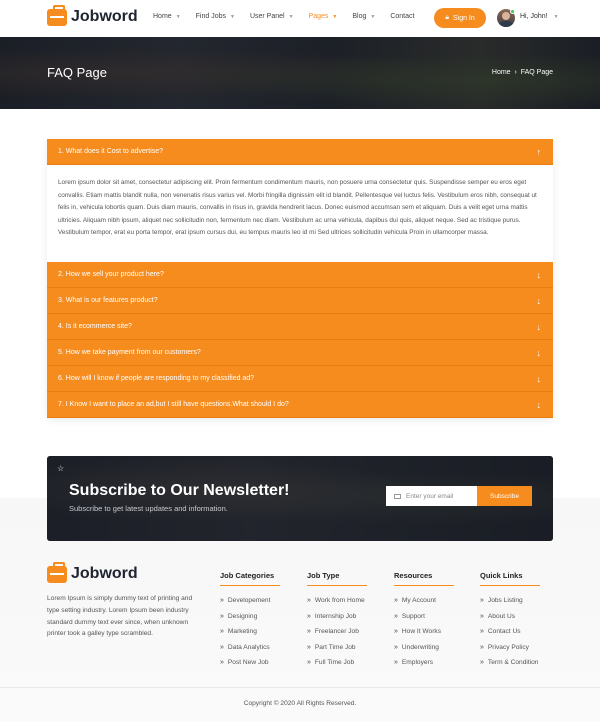 The image size is (600, 722). What do you see at coordinates (539, 151) in the screenshot?
I see `arrow-up-icon: ↑` at bounding box center [539, 151].